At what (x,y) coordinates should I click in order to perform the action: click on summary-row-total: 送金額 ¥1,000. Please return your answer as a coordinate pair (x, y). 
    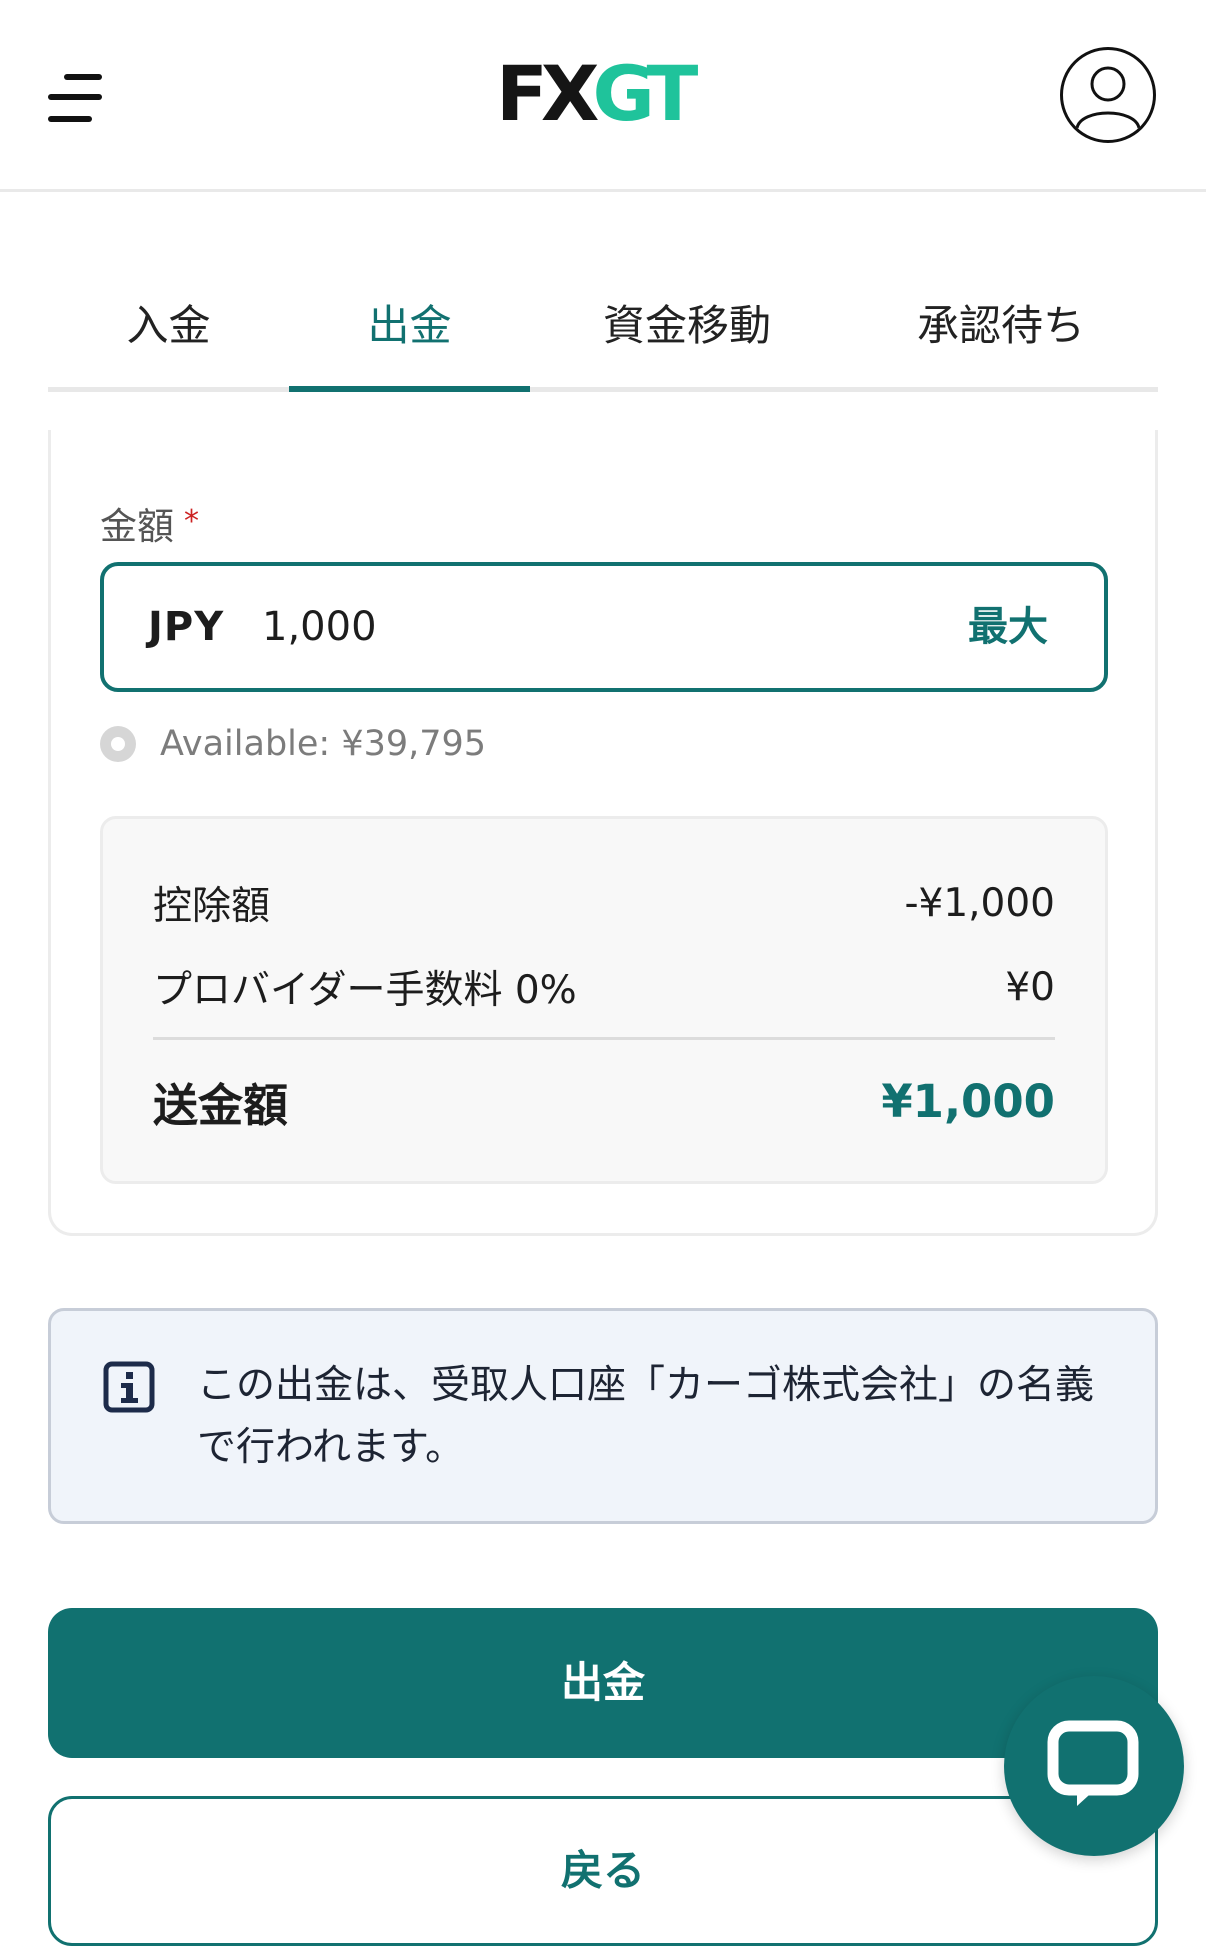
    Looking at the image, I should click on (604, 1101).